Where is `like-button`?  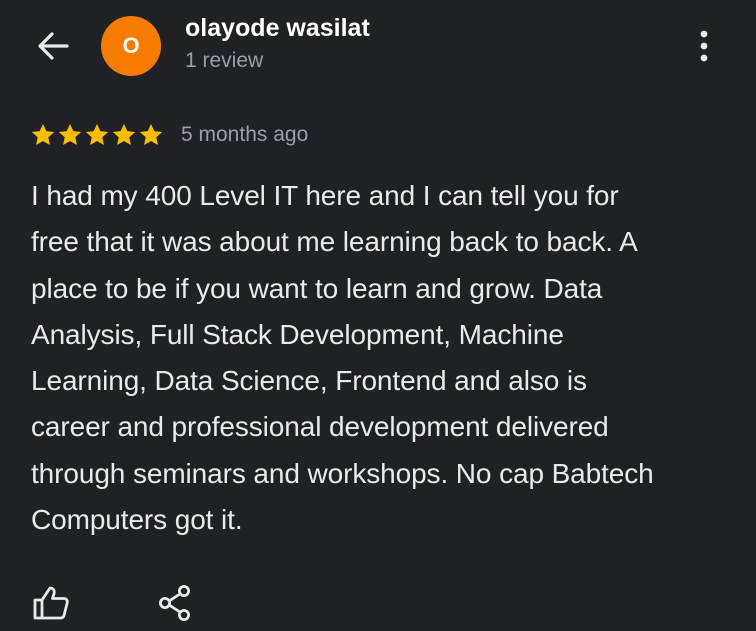 like-button is located at coordinates (51, 603).